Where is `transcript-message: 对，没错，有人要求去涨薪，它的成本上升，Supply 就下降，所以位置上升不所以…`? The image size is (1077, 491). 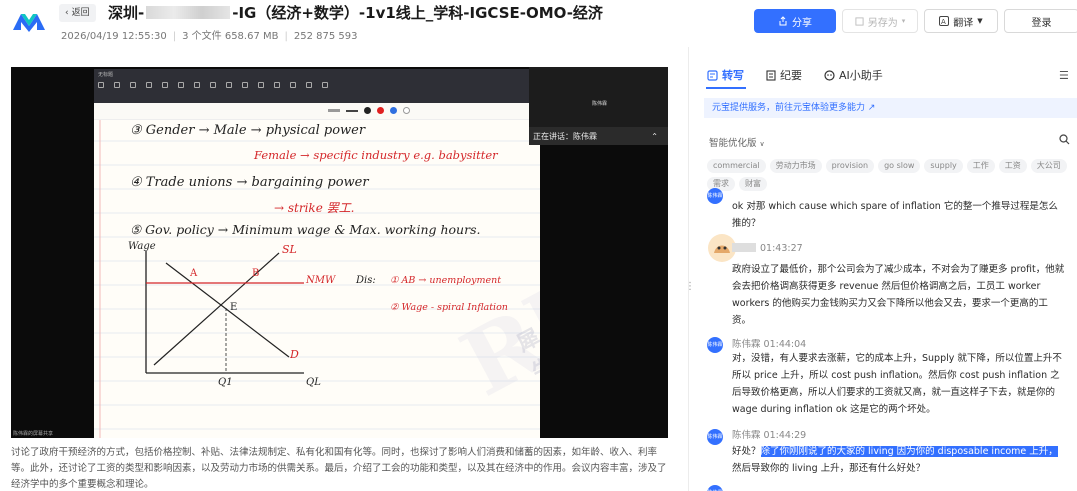
transcript-message: 对，没错，有人要求去涨薪，它的成本上升，Supply 就下降，所以位置上升不所以… is located at coordinates (897, 384).